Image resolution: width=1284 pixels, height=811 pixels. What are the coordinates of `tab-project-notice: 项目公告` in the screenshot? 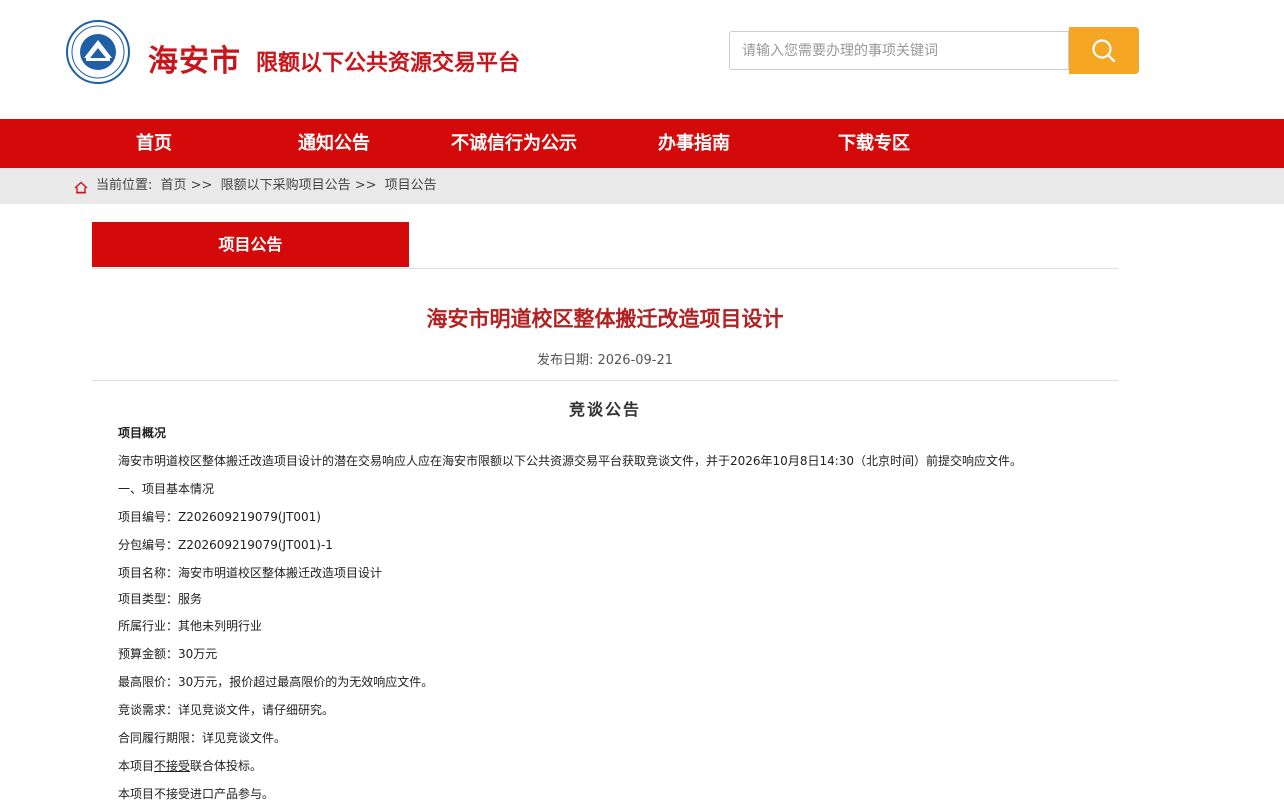 It's located at (250, 244).